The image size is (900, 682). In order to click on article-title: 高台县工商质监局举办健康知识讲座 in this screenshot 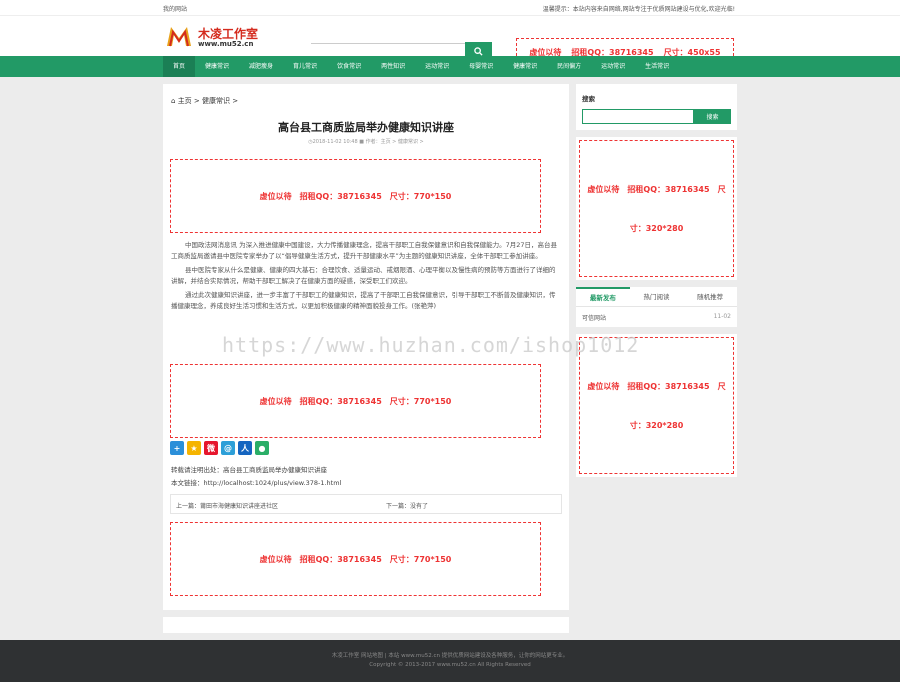, I will do `click(366, 127)`.